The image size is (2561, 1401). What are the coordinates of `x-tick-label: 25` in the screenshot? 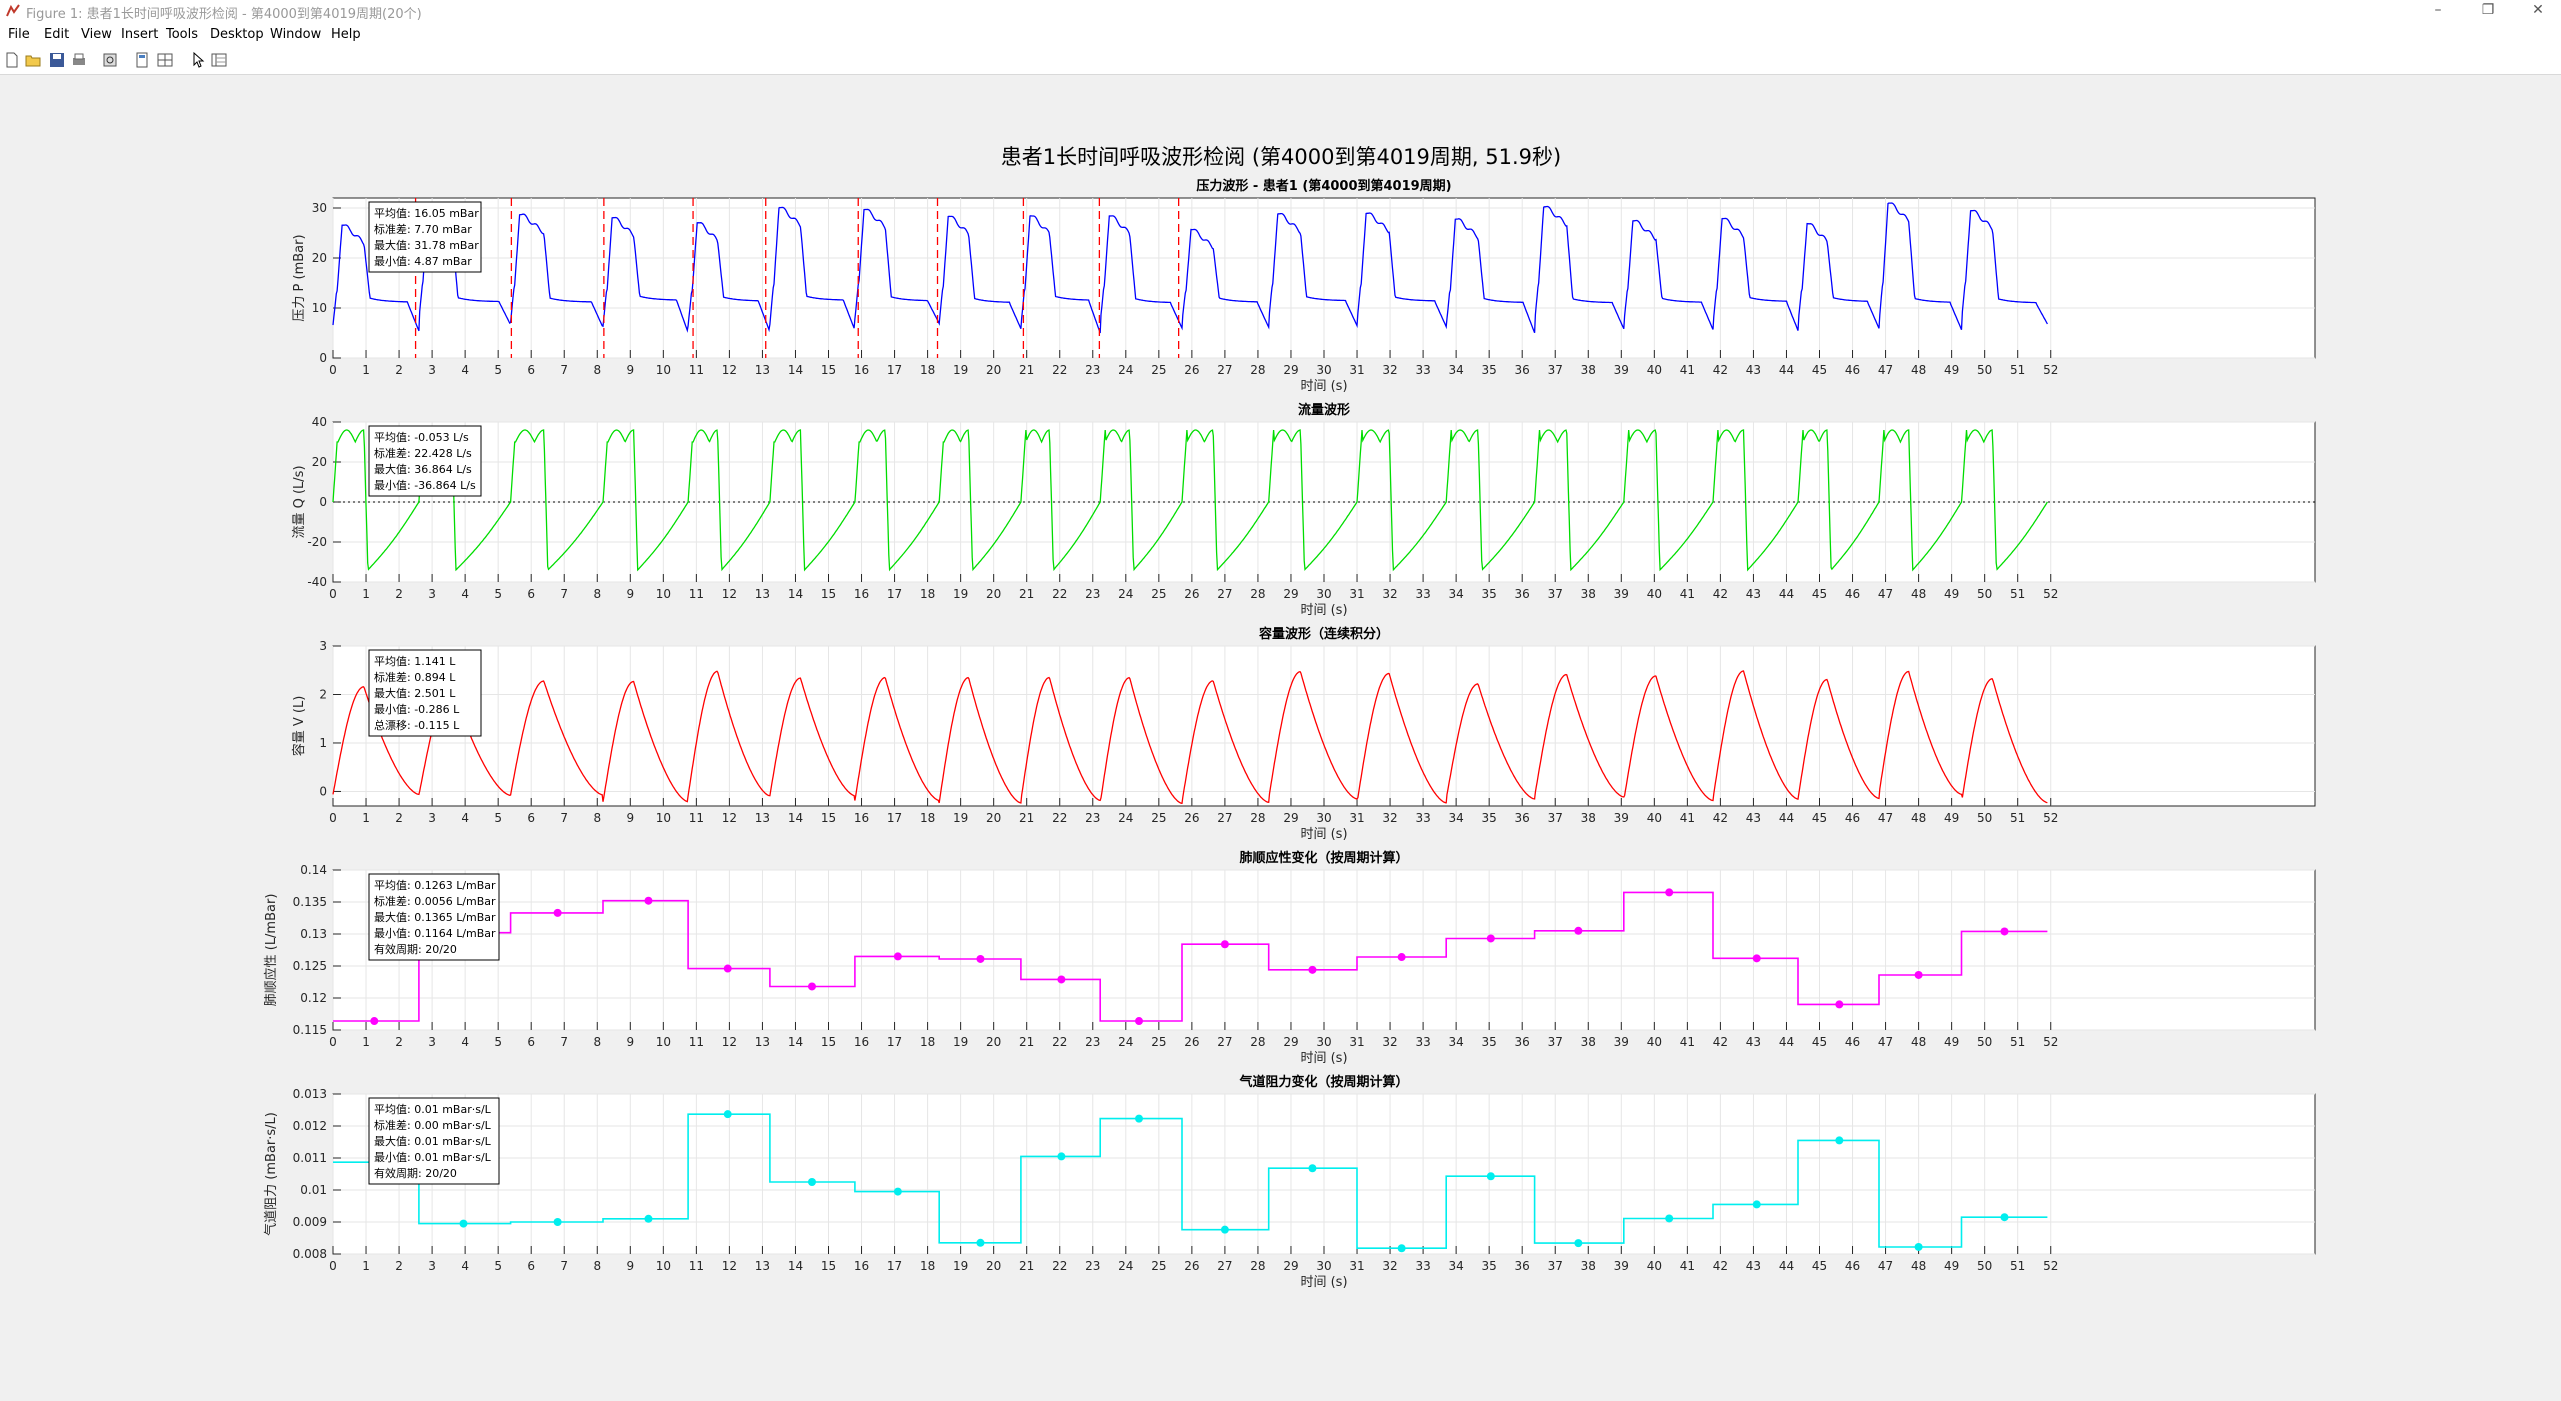 It's located at (1158, 1042).